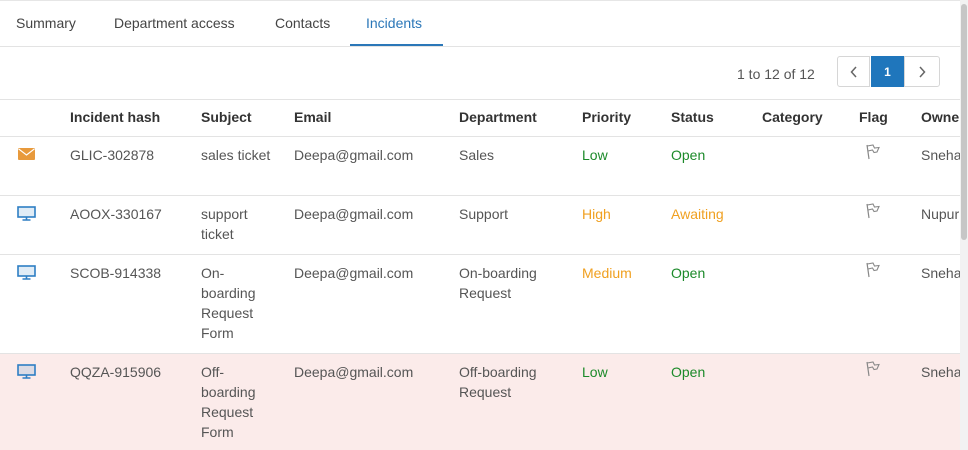  What do you see at coordinates (116, 214) in the screenshot?
I see `incident-hash: AOOX-330167` at bounding box center [116, 214].